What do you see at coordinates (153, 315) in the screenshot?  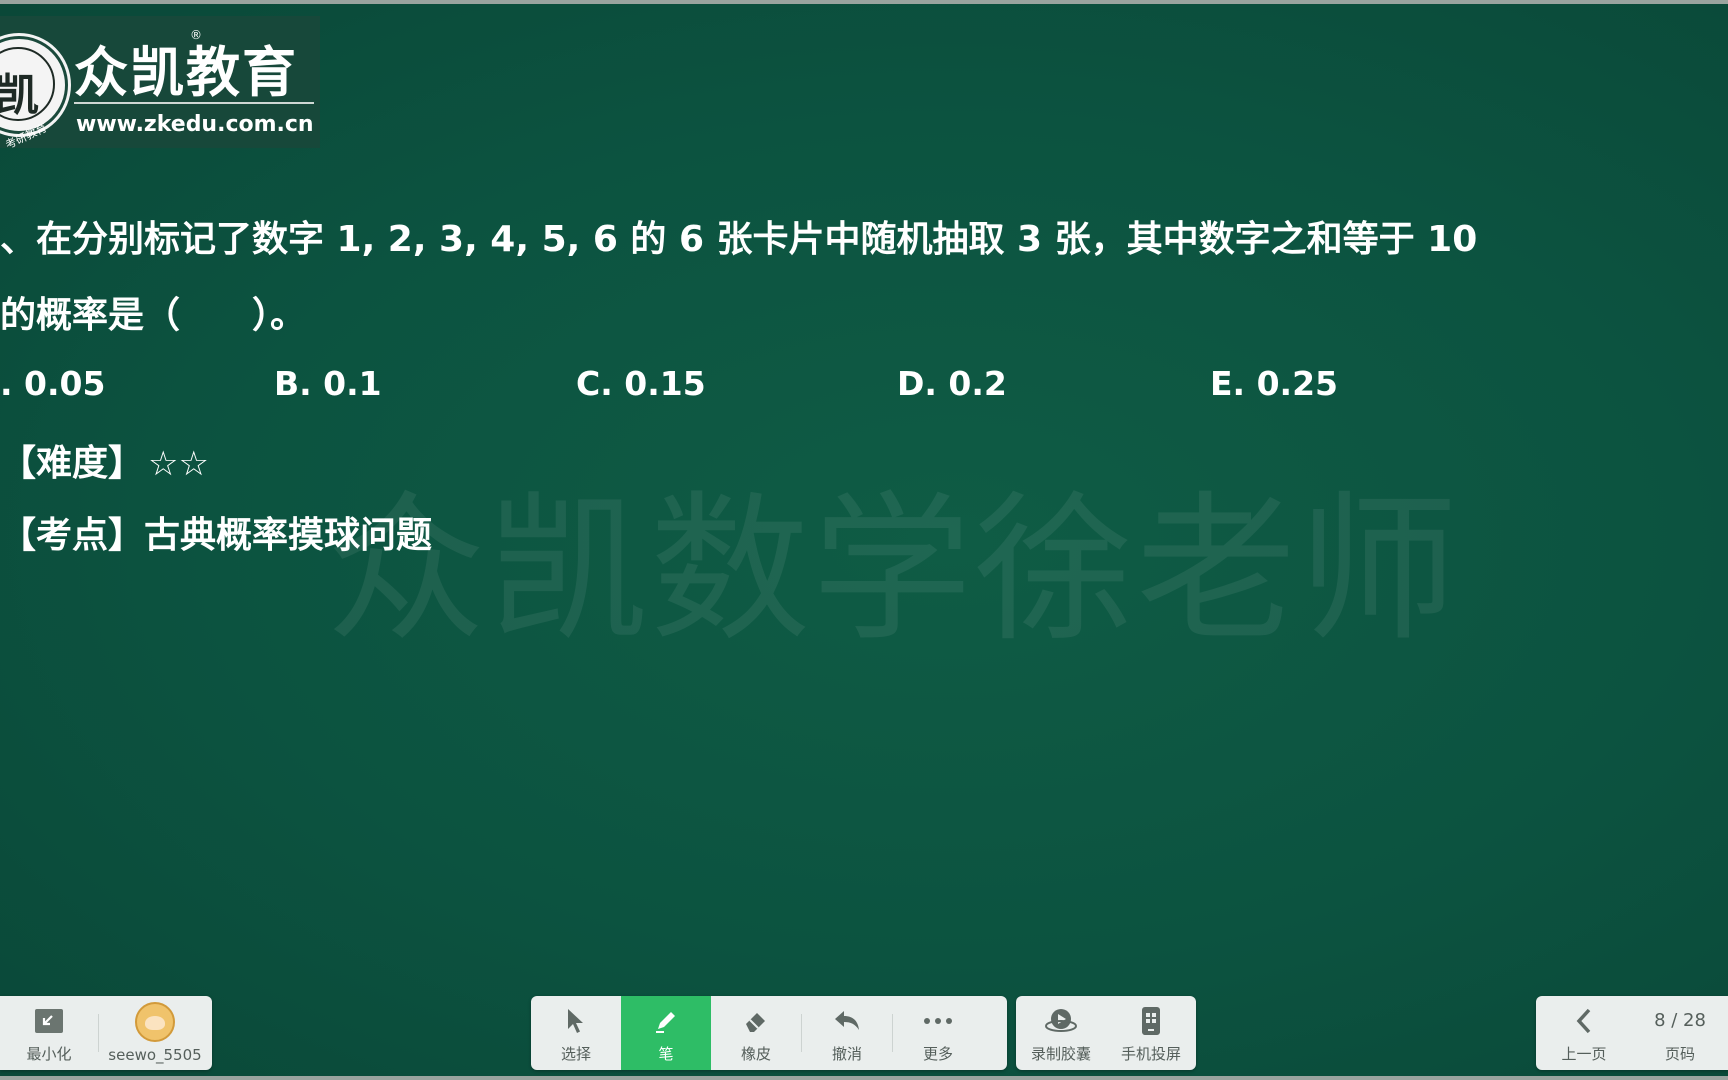 I see `question-line-2: 的概率是（ ）。` at bounding box center [153, 315].